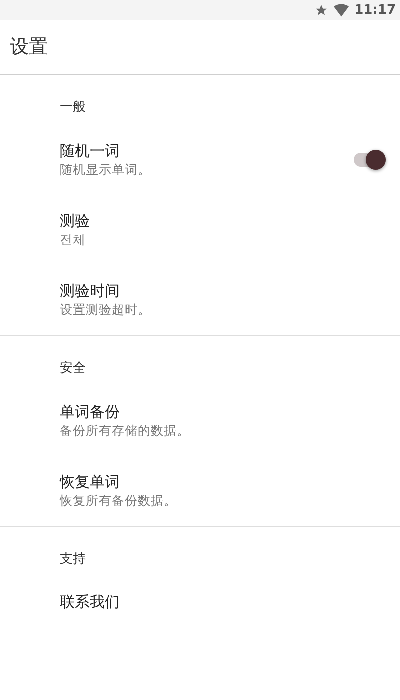 This screenshot has width=400, height=700. What do you see at coordinates (73, 560) in the screenshot?
I see `section-header: 支持` at bounding box center [73, 560].